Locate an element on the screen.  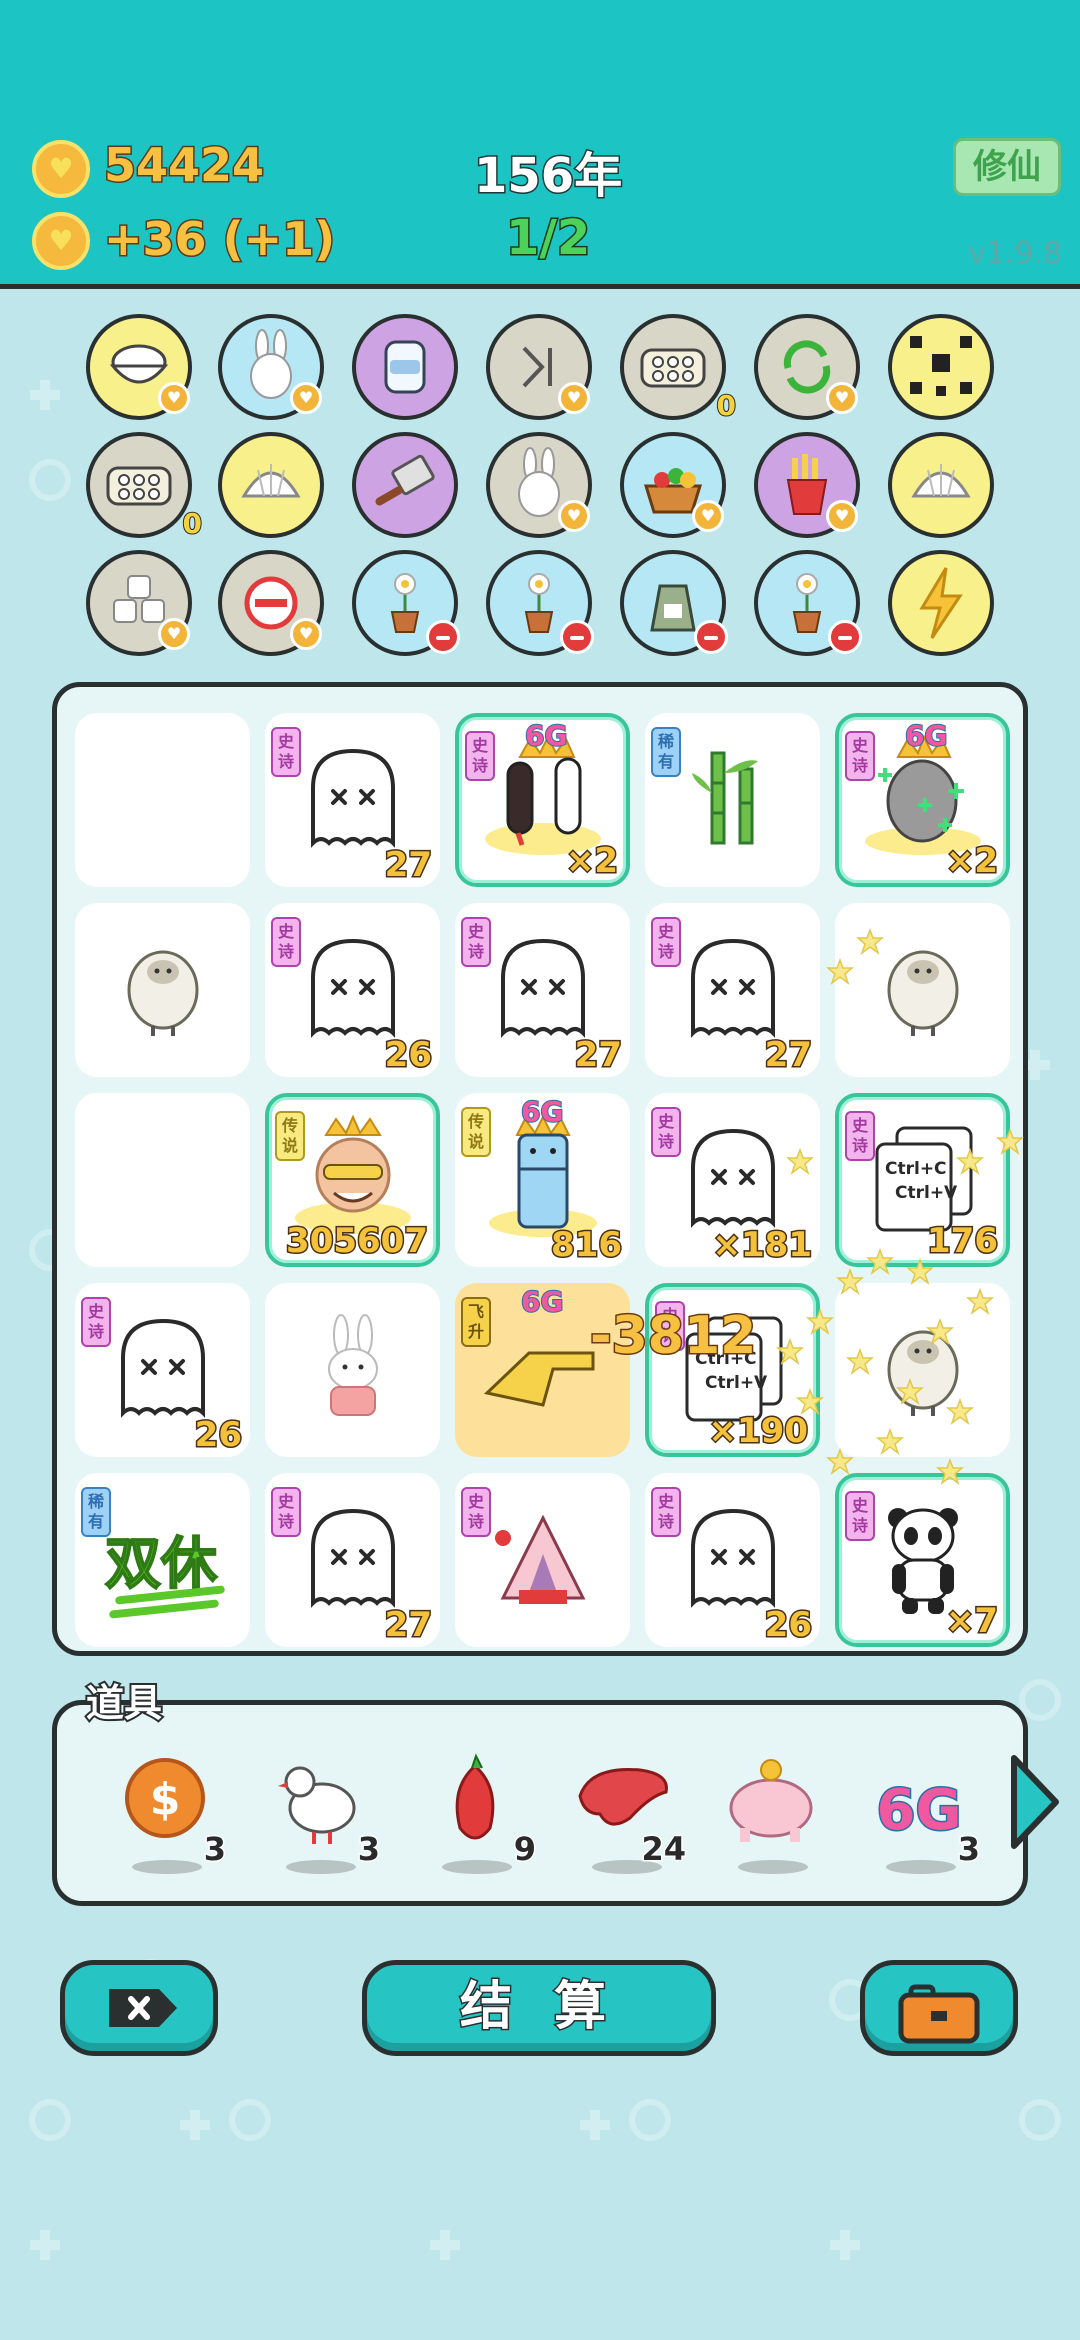
prop-count: 3 is located at coordinates (968, 1849).